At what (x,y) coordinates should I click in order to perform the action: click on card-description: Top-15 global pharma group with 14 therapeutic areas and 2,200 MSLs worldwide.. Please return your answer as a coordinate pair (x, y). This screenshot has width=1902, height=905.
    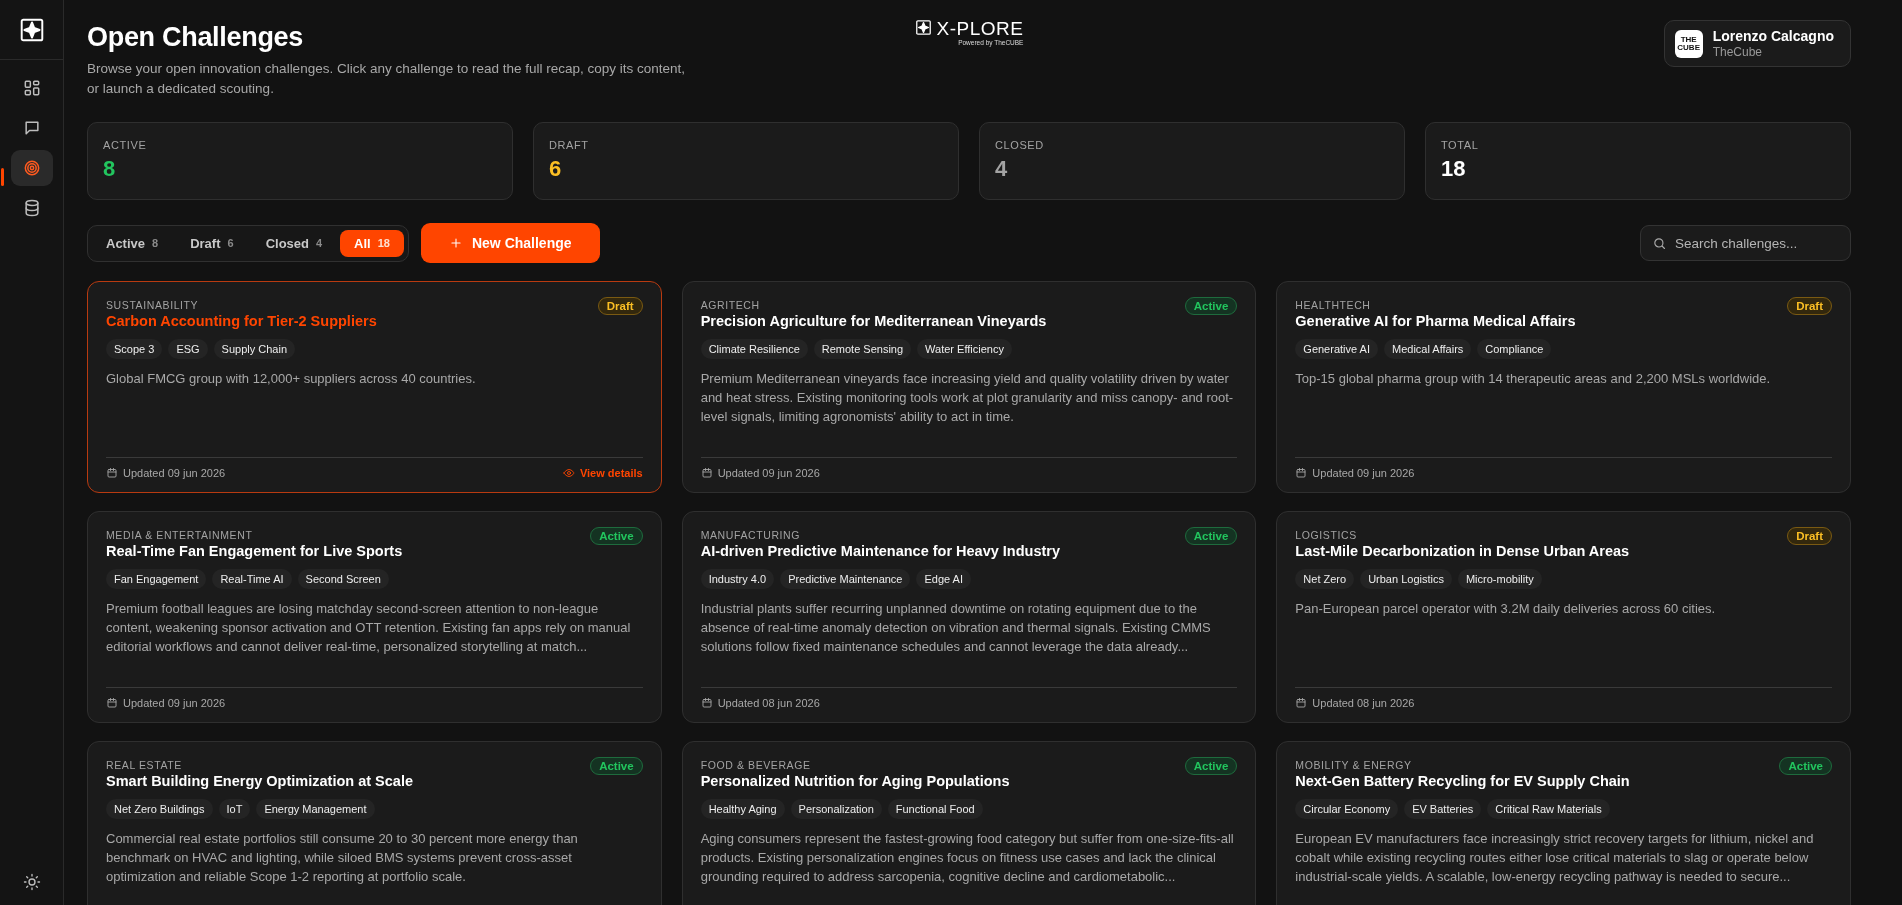
    Looking at the image, I should click on (1533, 379).